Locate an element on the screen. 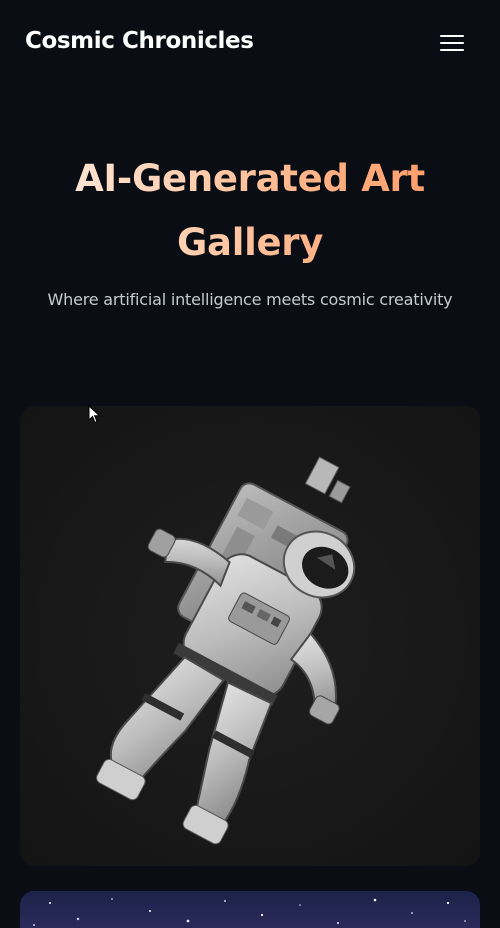  hamburger-menu-icon is located at coordinates (452, 43).